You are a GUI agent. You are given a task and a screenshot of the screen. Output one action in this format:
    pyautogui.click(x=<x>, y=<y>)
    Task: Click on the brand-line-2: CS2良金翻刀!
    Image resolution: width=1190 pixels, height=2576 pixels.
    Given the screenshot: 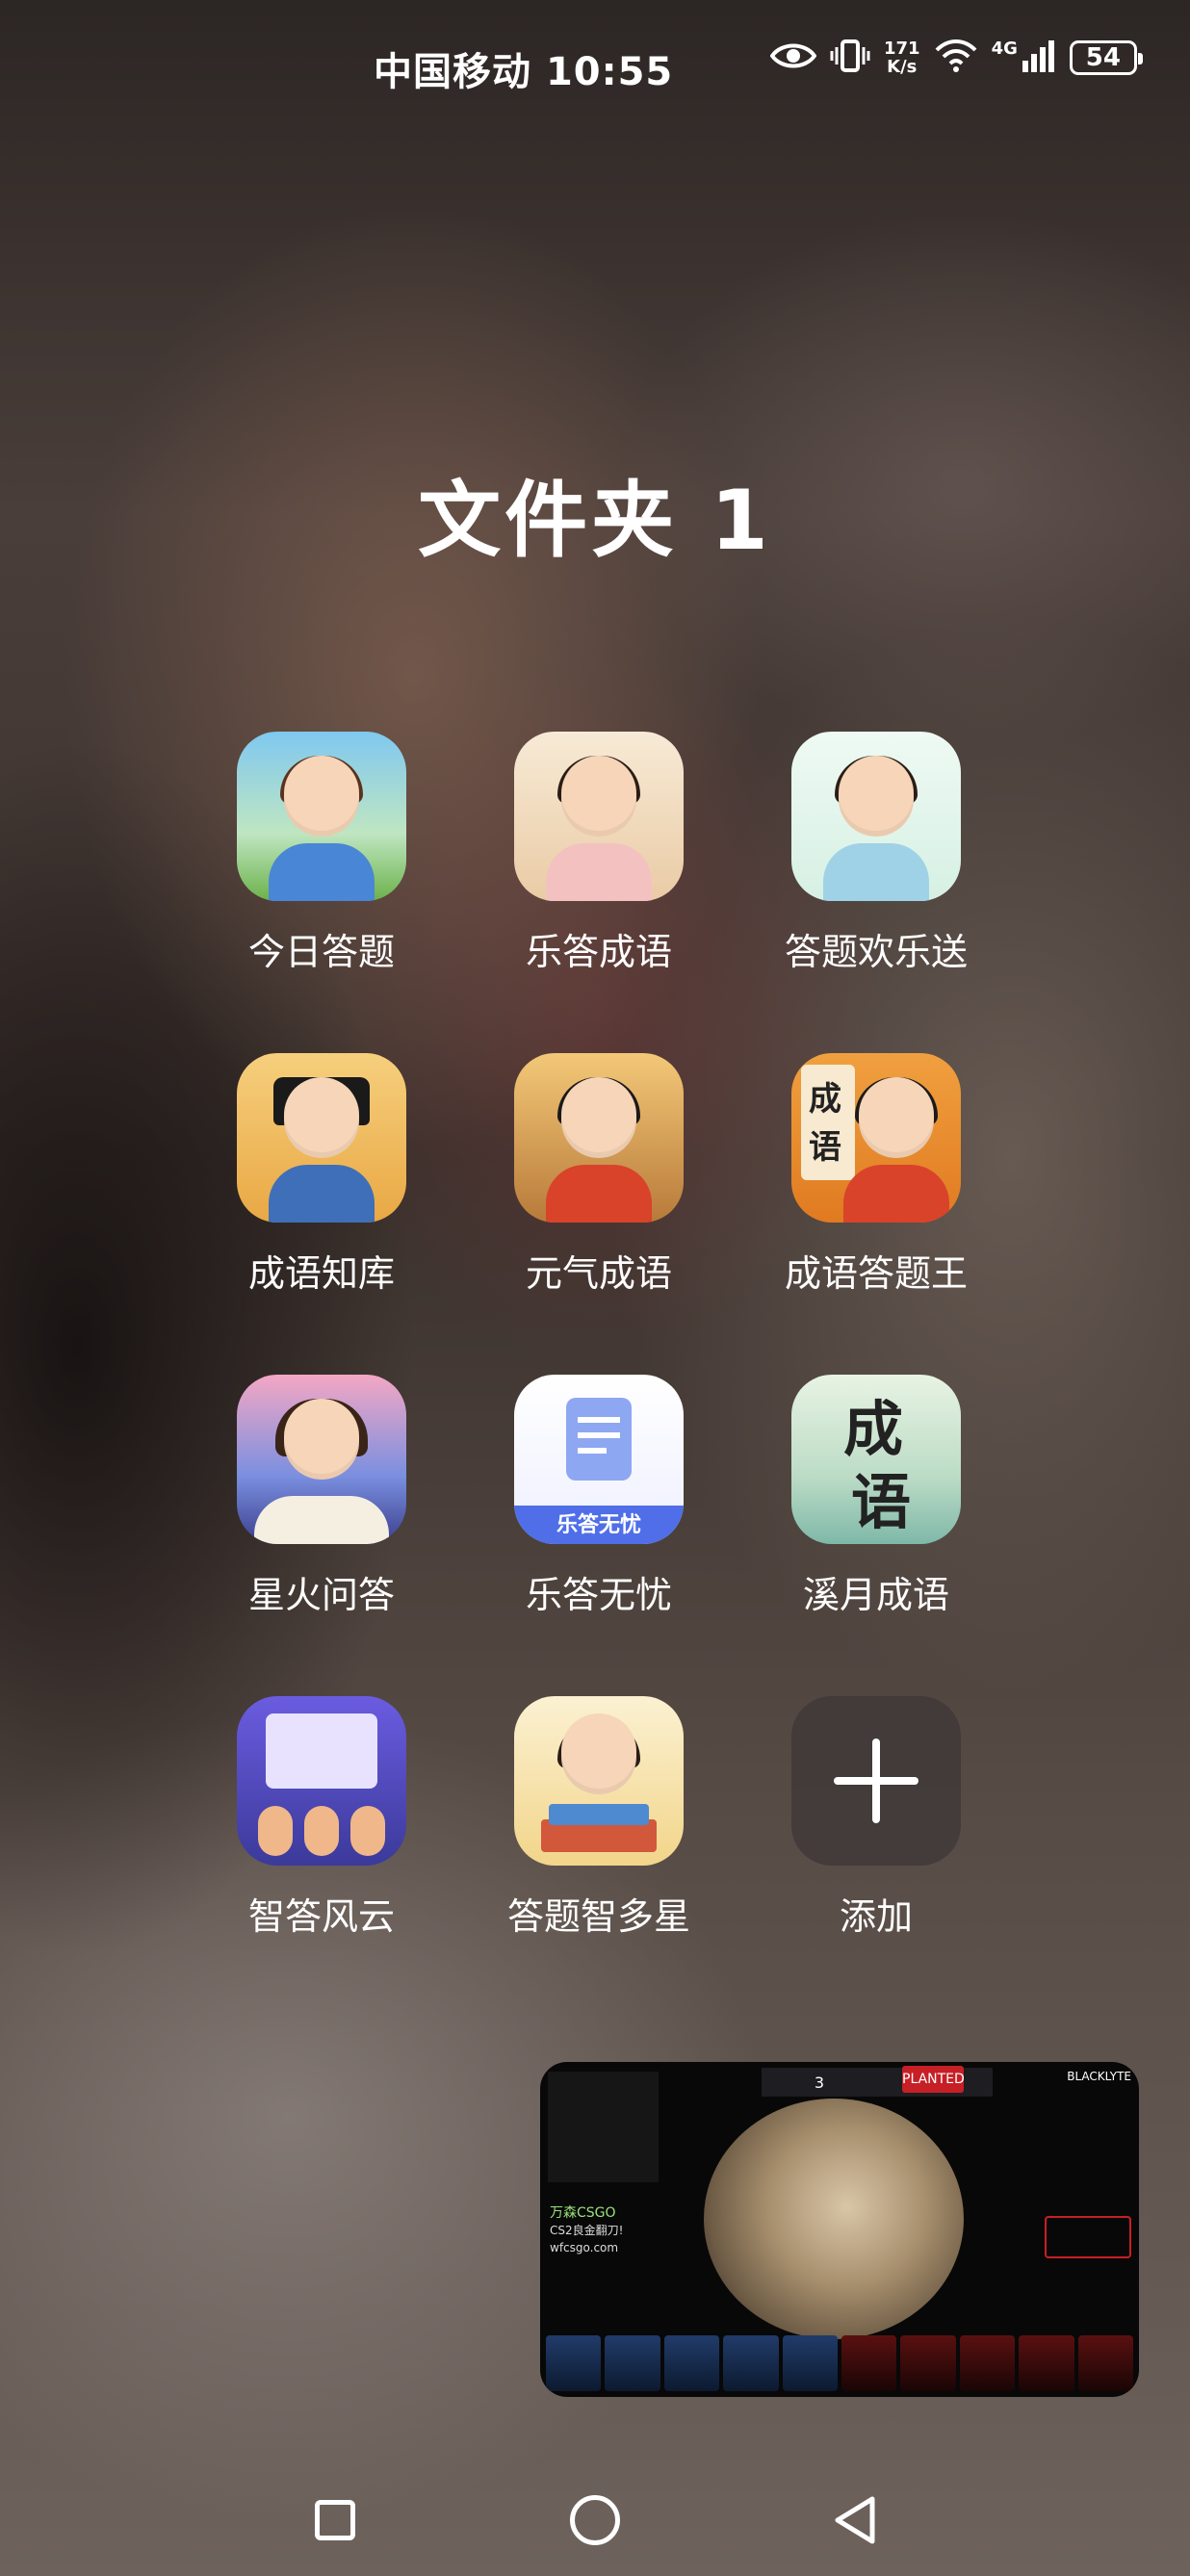 What is the action you would take?
    pyautogui.click(x=587, y=2231)
    